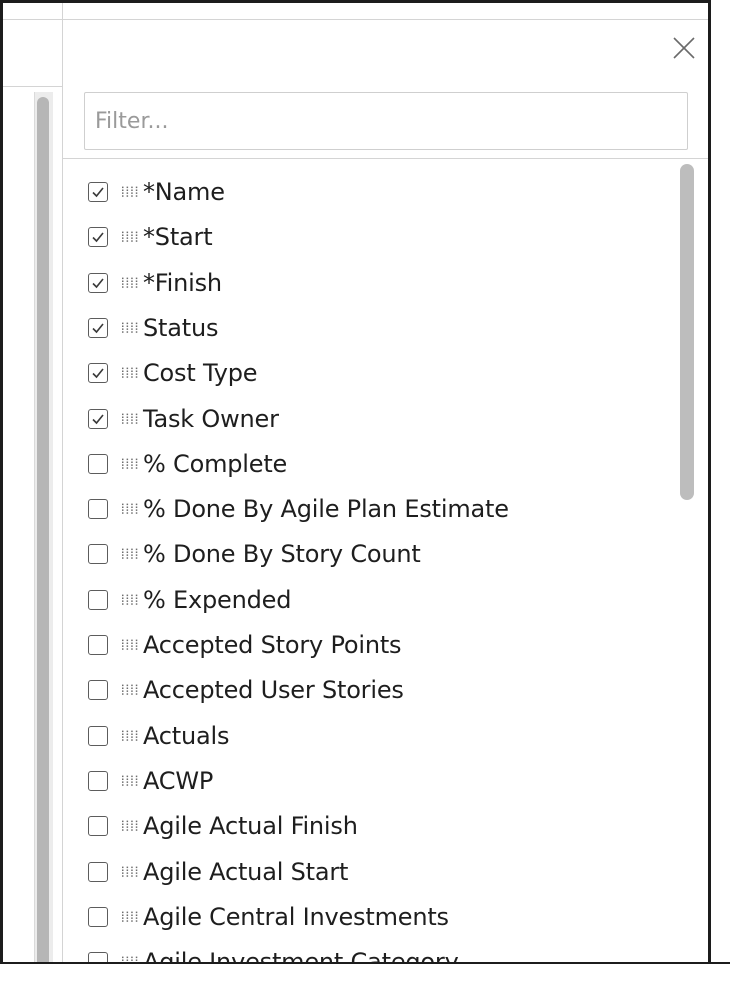  What do you see at coordinates (365, 974) in the screenshot?
I see `outer-margin-bottom` at bounding box center [365, 974].